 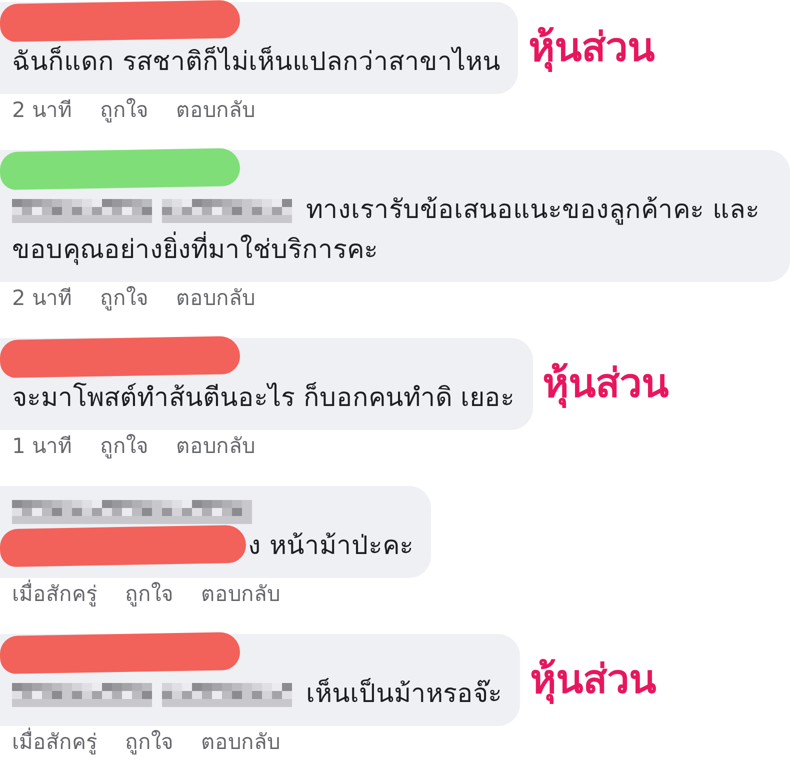 I want to click on comment-text: ง หน้าม้าป่ะคะ, so click(x=331, y=546).